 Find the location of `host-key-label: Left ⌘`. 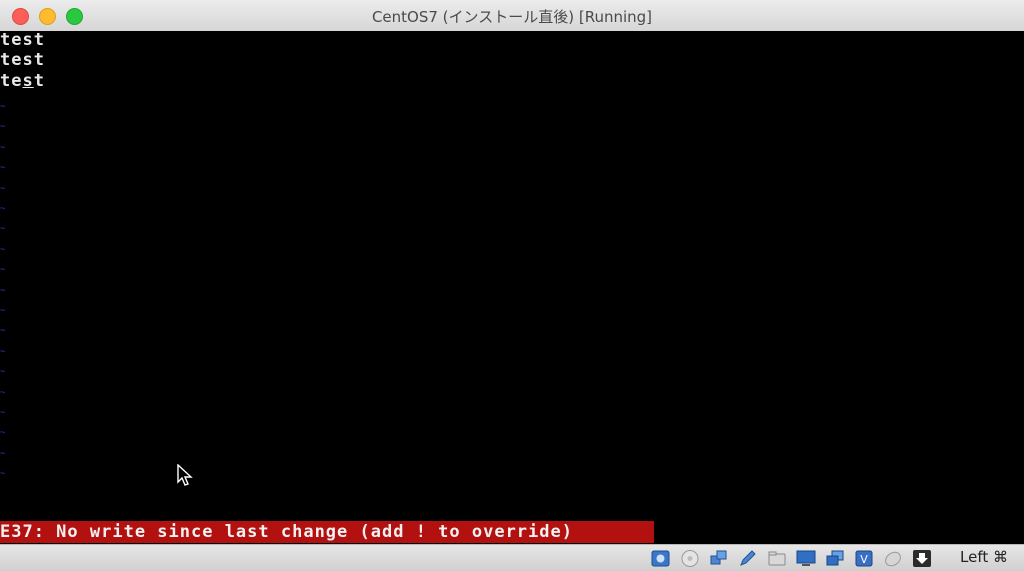

host-key-label: Left ⌘ is located at coordinates (984, 557).